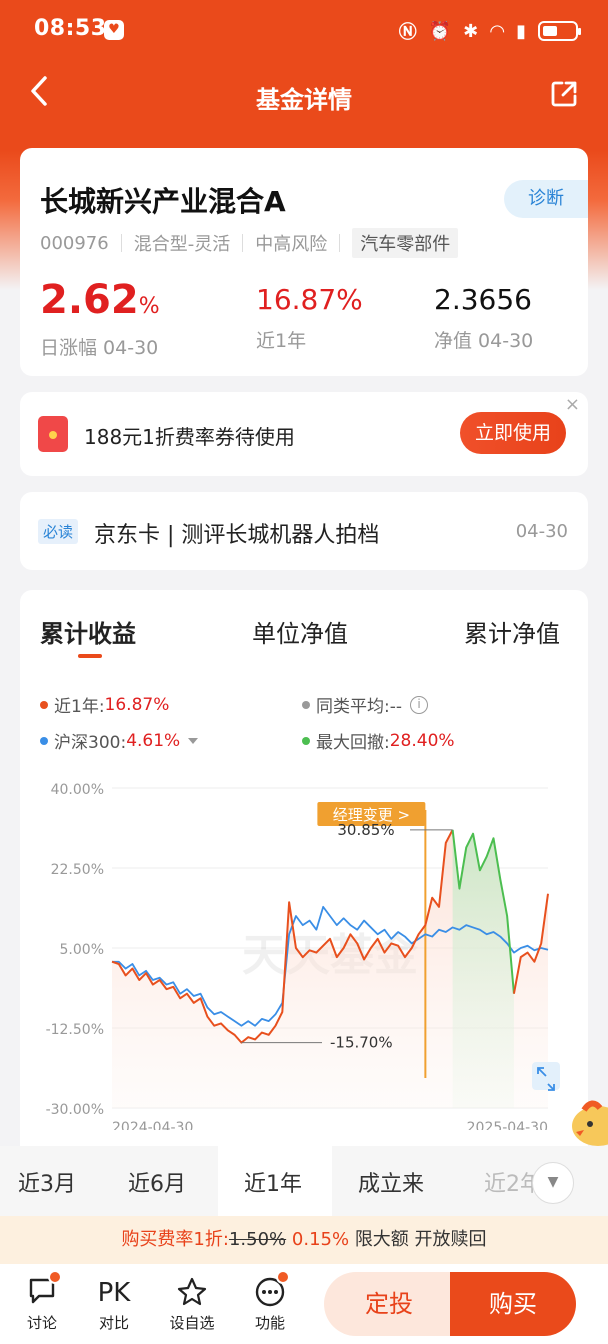 The width and height of the screenshot is (608, 1344). Describe the element at coordinates (304, 1304) in the screenshot. I see `bottom-bar: 讨论 PK 对比 设自选 功能 定投 购买` at that location.